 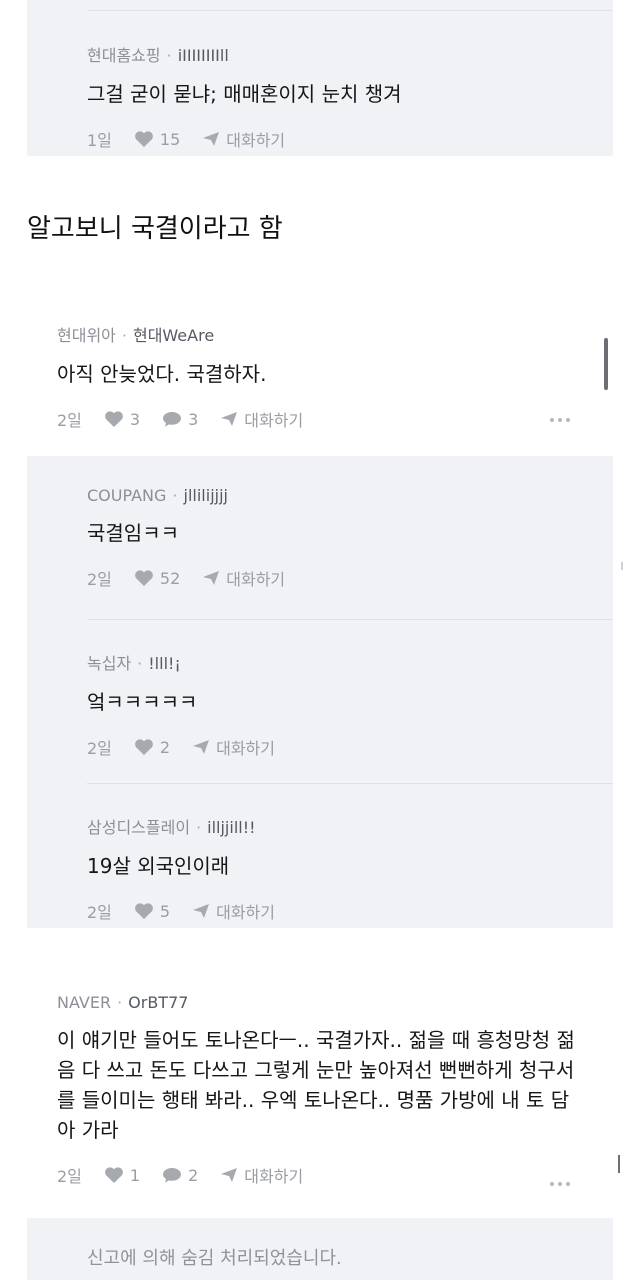 What do you see at coordinates (192, 662) in the screenshot?
I see `comment-meta: 녹십자 · !lll!¡` at bounding box center [192, 662].